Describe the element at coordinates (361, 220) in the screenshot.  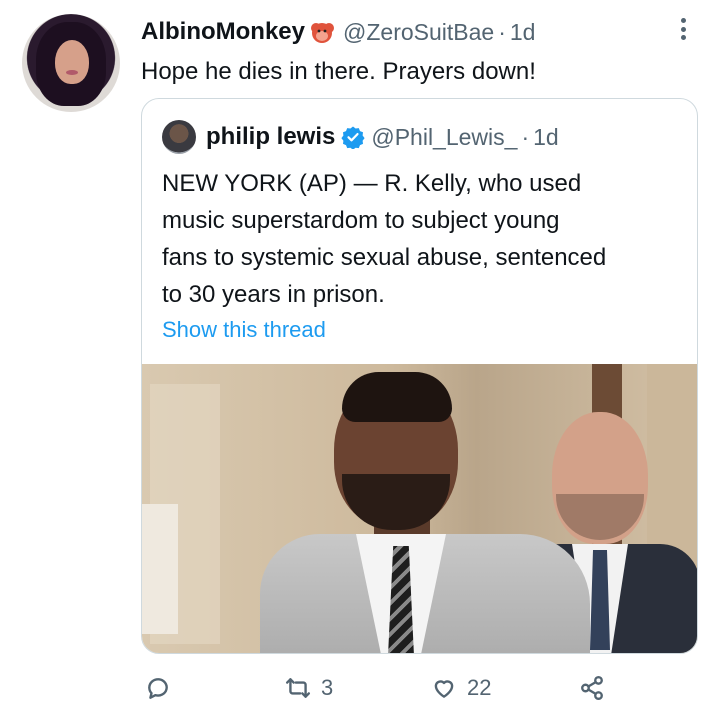
I see `quoted-text-line: music superstardom to subject young` at that location.